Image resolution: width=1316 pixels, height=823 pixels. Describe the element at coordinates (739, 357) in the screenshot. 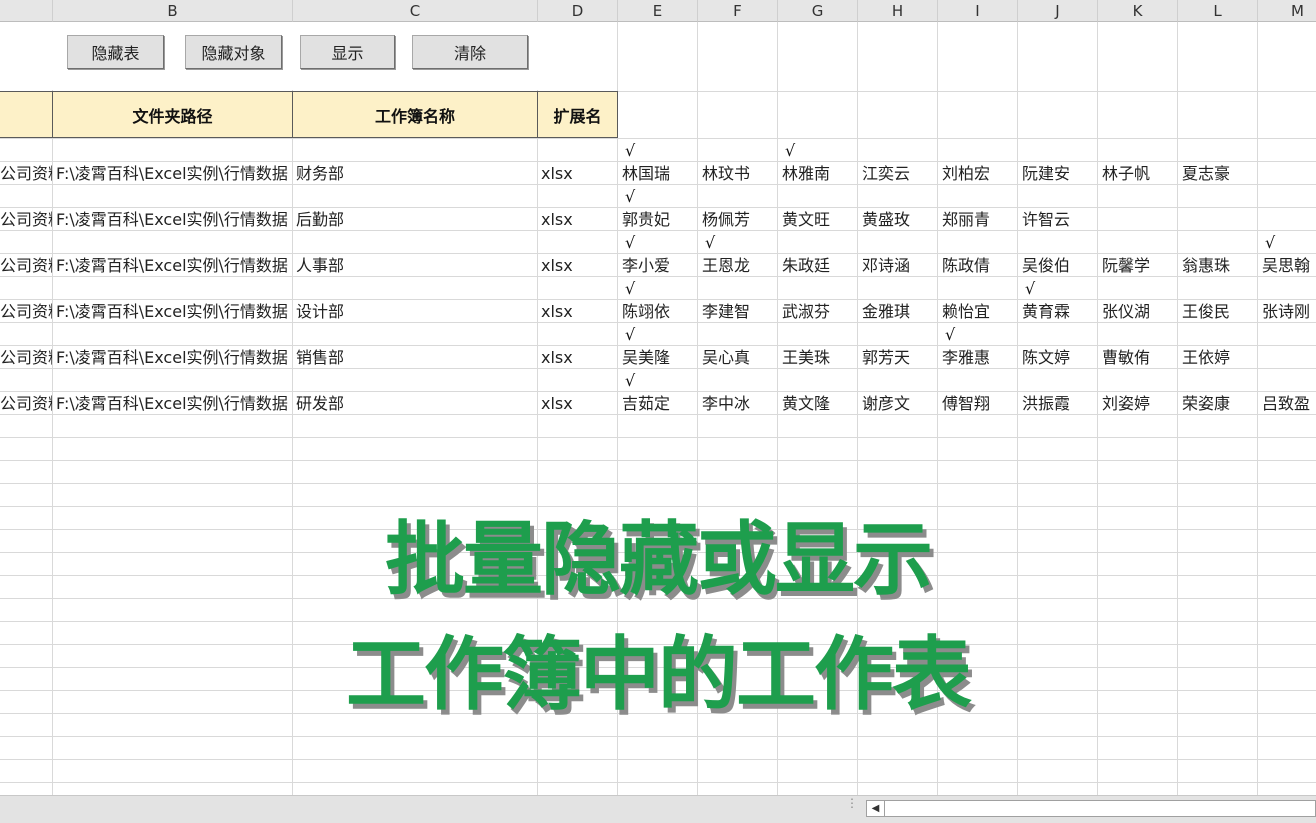

I see `cell-sheet-name: 吴心真` at that location.